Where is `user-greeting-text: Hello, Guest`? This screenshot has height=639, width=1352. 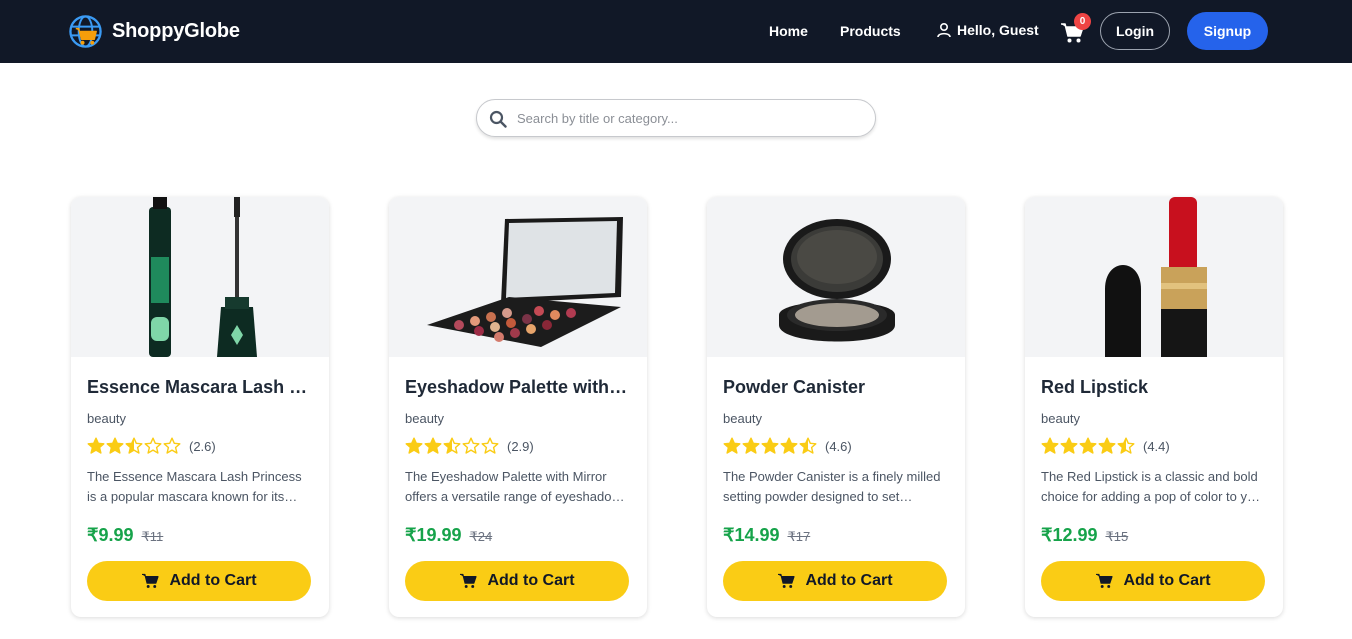 user-greeting-text: Hello, Guest is located at coordinates (998, 30).